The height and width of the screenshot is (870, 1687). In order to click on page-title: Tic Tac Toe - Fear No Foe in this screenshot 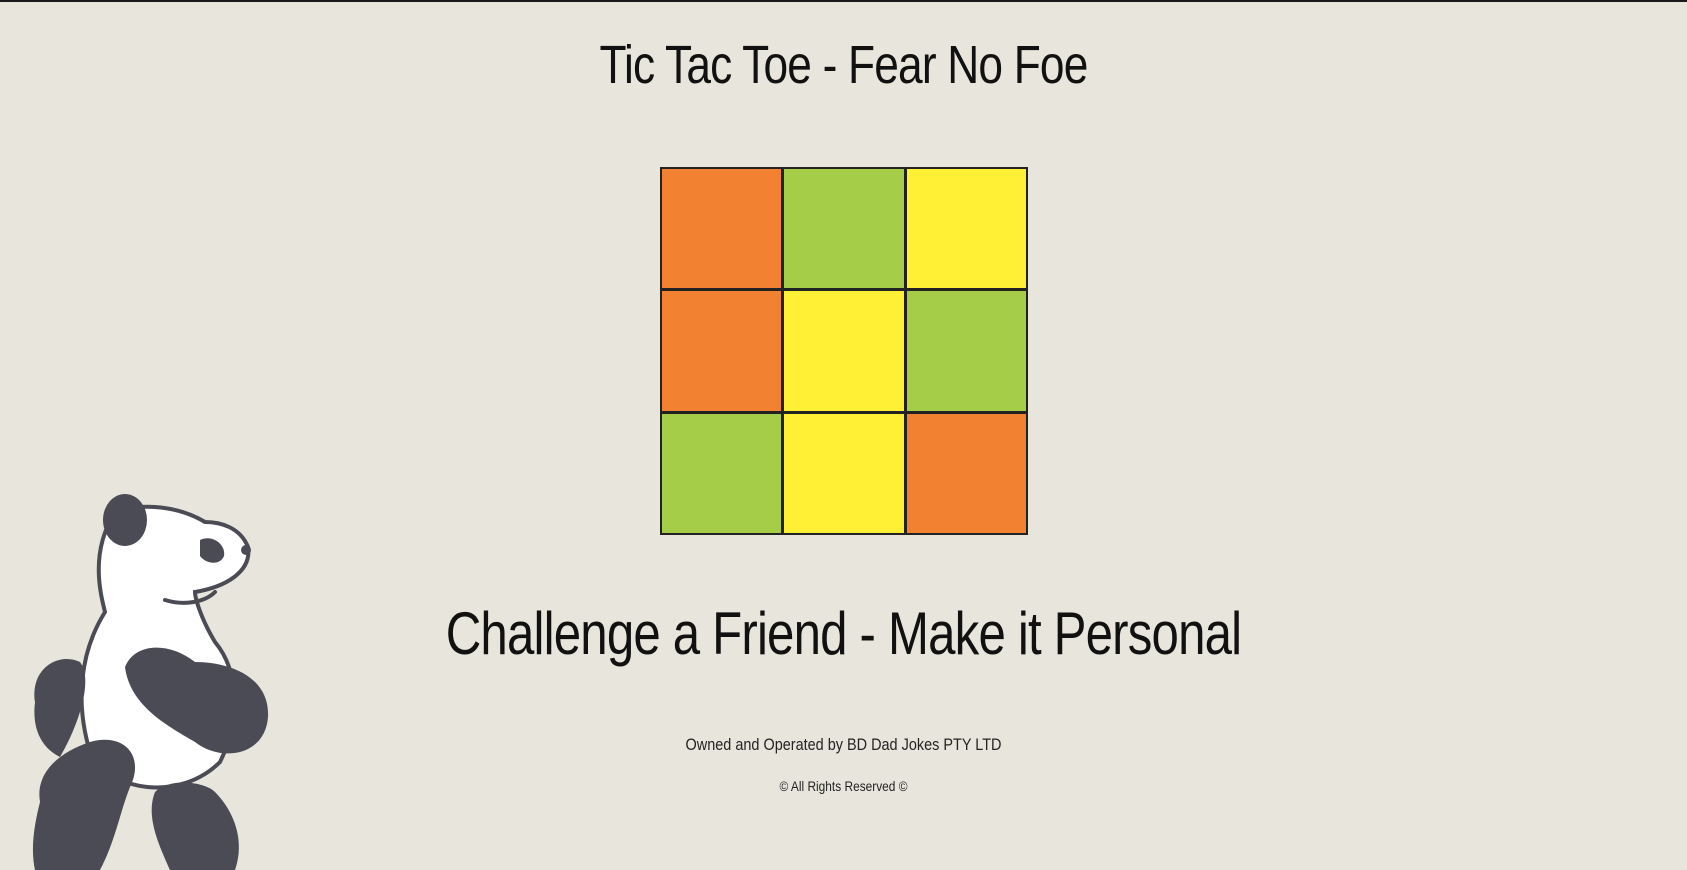, I will do `click(843, 65)`.